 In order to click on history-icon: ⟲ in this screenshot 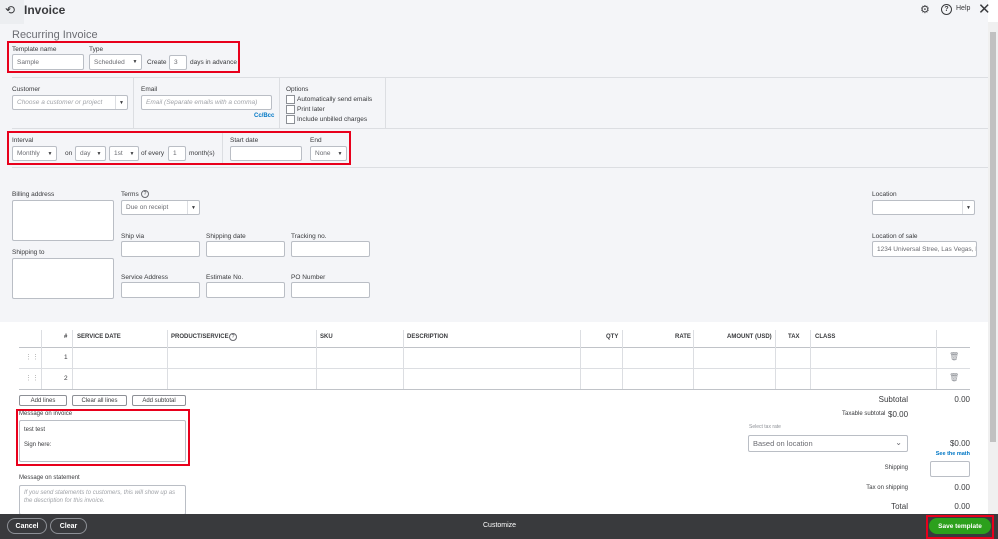, I will do `click(10, 10)`.